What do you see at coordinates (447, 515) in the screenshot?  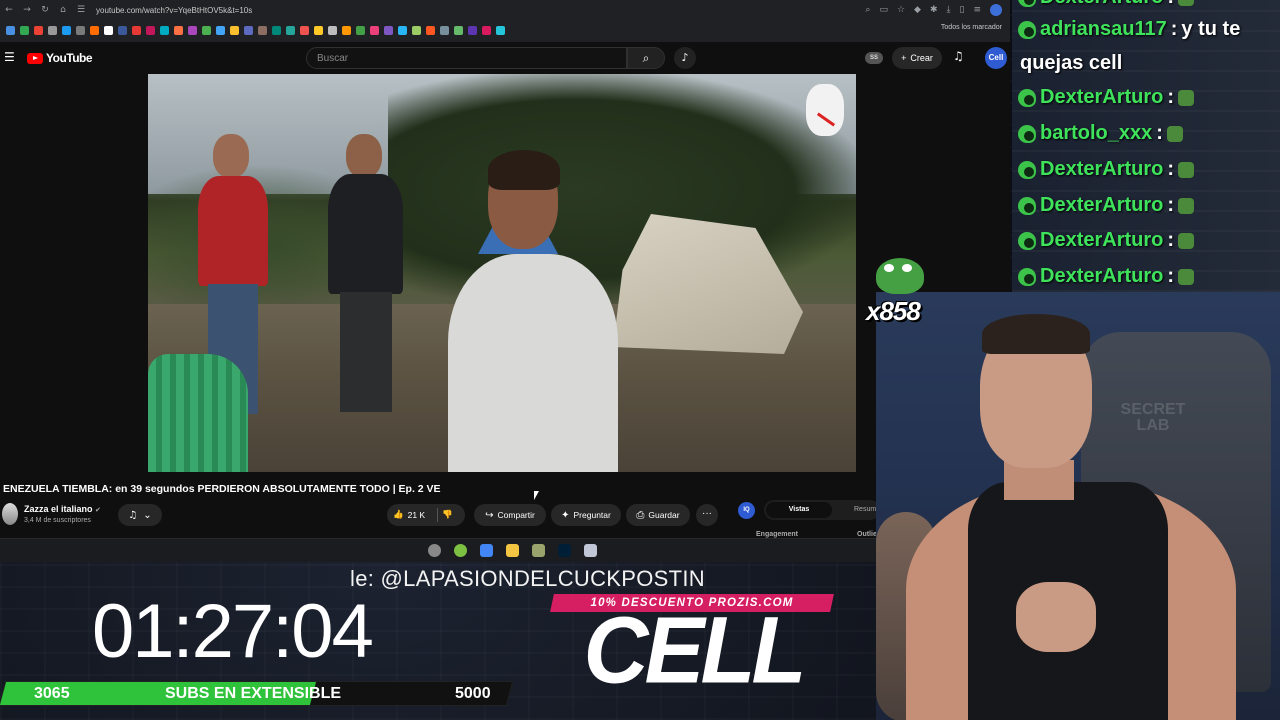 I see `thumbs-down-icon: 👎` at bounding box center [447, 515].